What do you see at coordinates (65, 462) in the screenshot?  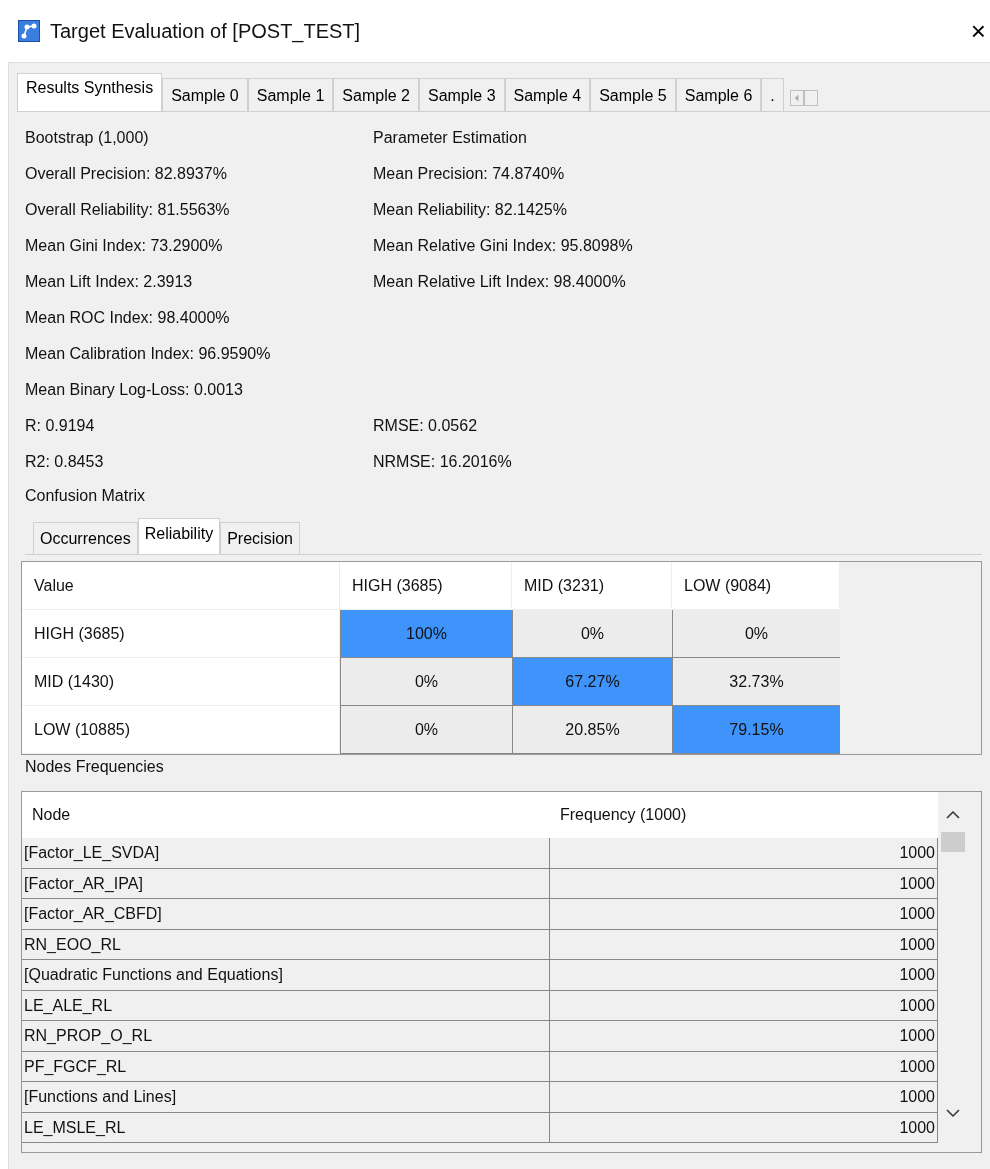 I see `stat-text: R2: 0.8453` at bounding box center [65, 462].